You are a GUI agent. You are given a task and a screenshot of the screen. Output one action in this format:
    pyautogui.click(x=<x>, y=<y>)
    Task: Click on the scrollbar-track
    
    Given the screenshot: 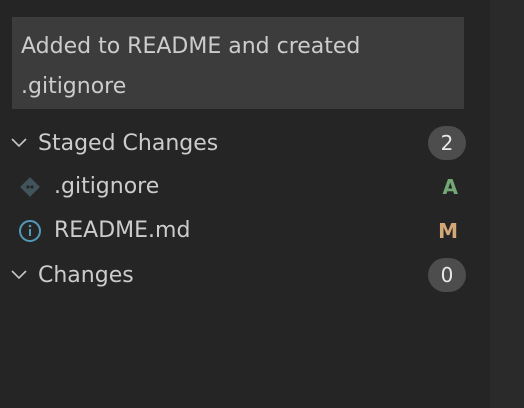 What is the action you would take?
    pyautogui.click(x=507, y=204)
    